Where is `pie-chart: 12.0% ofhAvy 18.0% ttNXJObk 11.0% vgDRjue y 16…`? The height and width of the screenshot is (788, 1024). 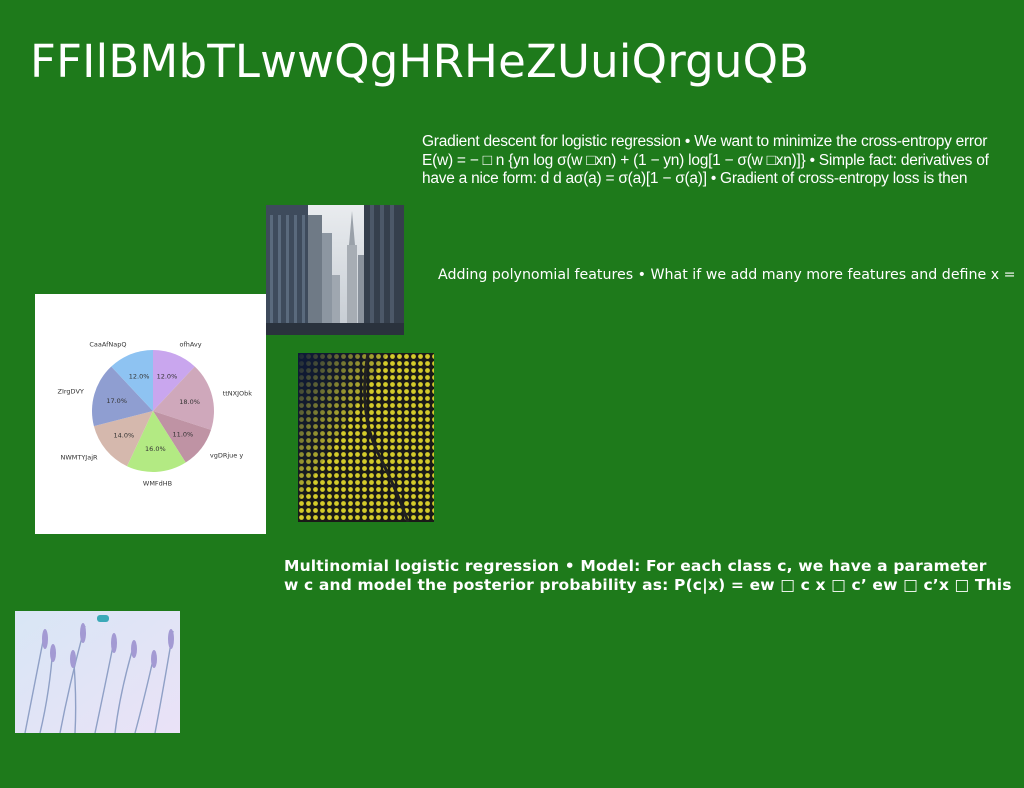
pie-chart: 12.0% ofhAvy 18.0% ttNXJObk 11.0% vgDRjue y 16… is located at coordinates (150, 414).